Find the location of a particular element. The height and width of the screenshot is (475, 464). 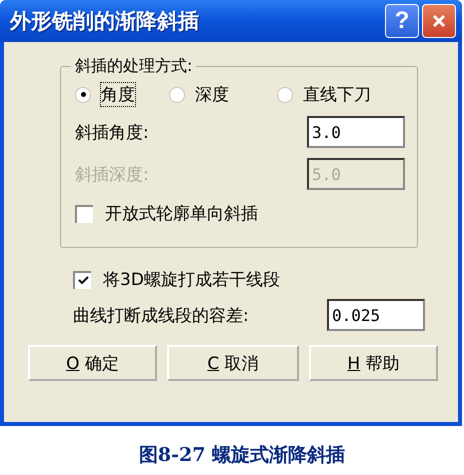

close-icon is located at coordinates (439, 21).